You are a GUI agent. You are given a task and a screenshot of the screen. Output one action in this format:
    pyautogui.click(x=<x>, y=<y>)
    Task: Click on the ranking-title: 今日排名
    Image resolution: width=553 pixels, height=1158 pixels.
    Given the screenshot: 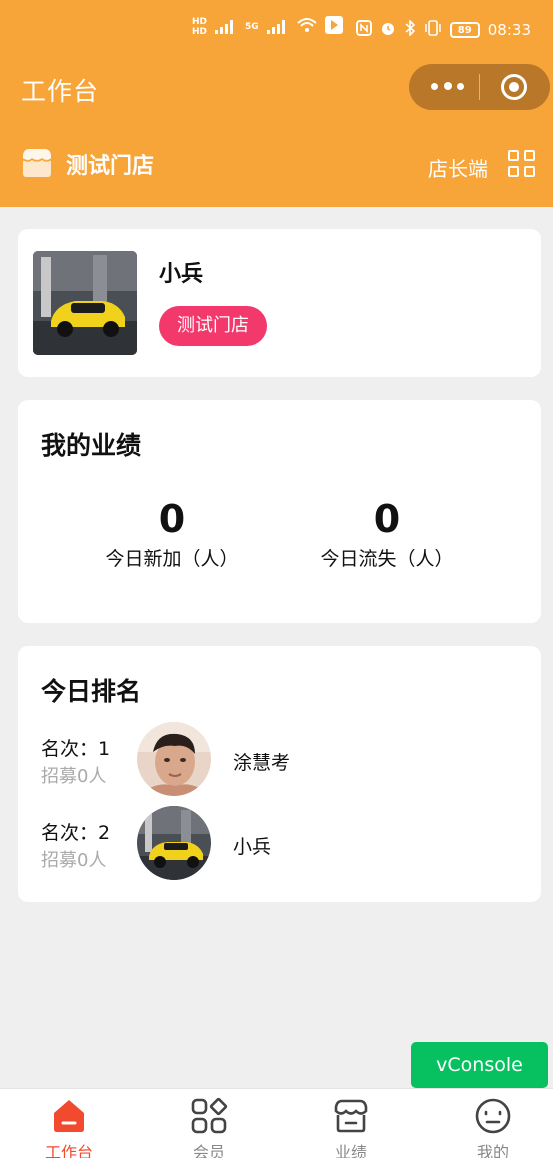 What is the action you would take?
    pyautogui.click(x=91, y=691)
    